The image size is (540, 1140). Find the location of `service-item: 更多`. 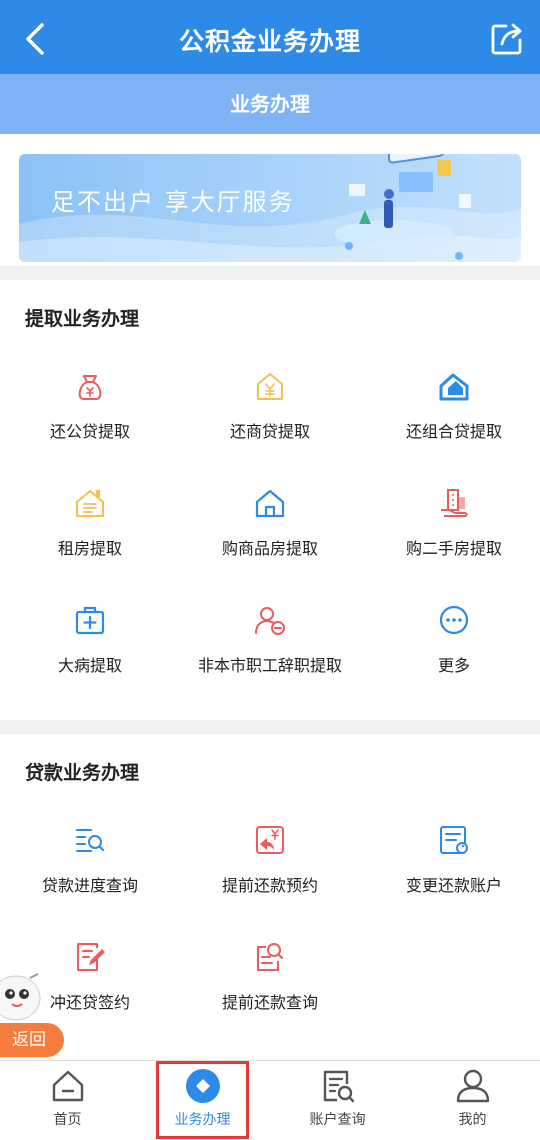

service-item: 更多 is located at coordinates (452, 652).